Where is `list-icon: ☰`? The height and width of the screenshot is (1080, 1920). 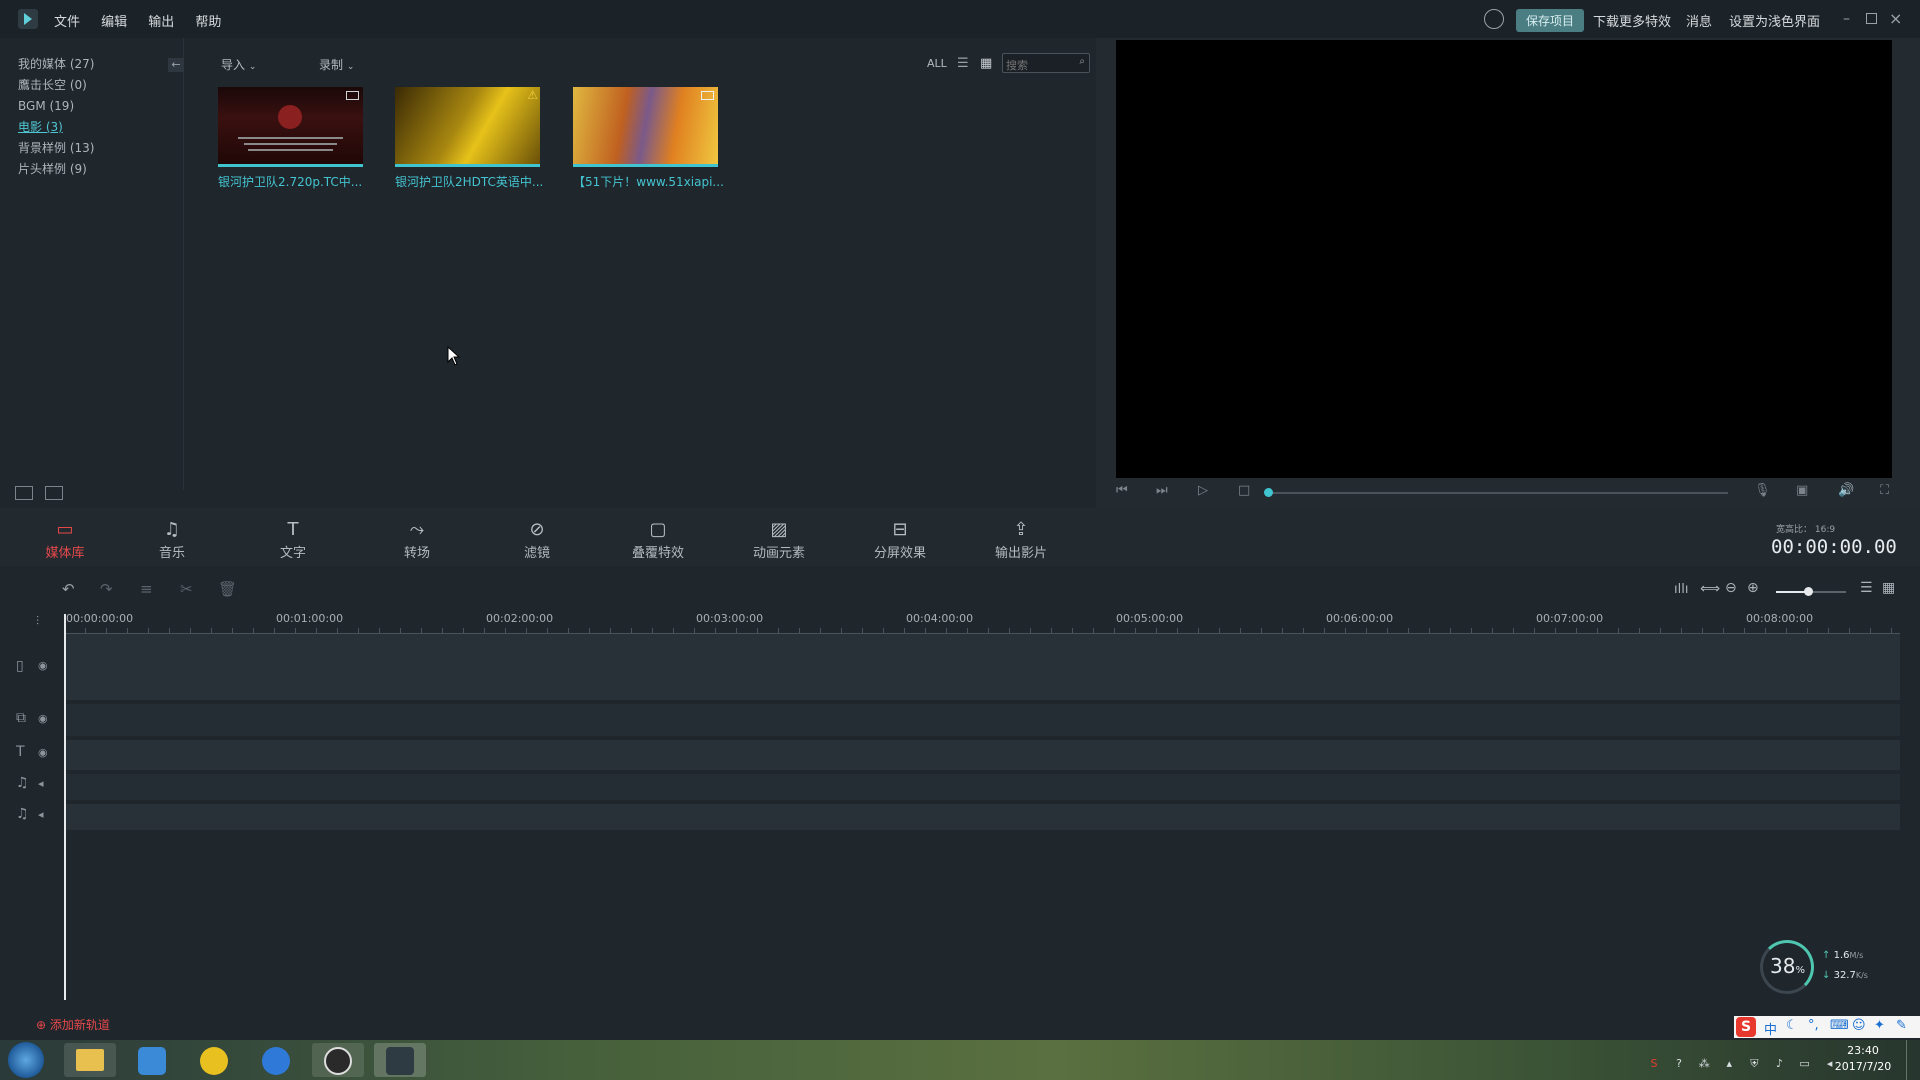 list-icon: ☰ is located at coordinates (1866, 588).